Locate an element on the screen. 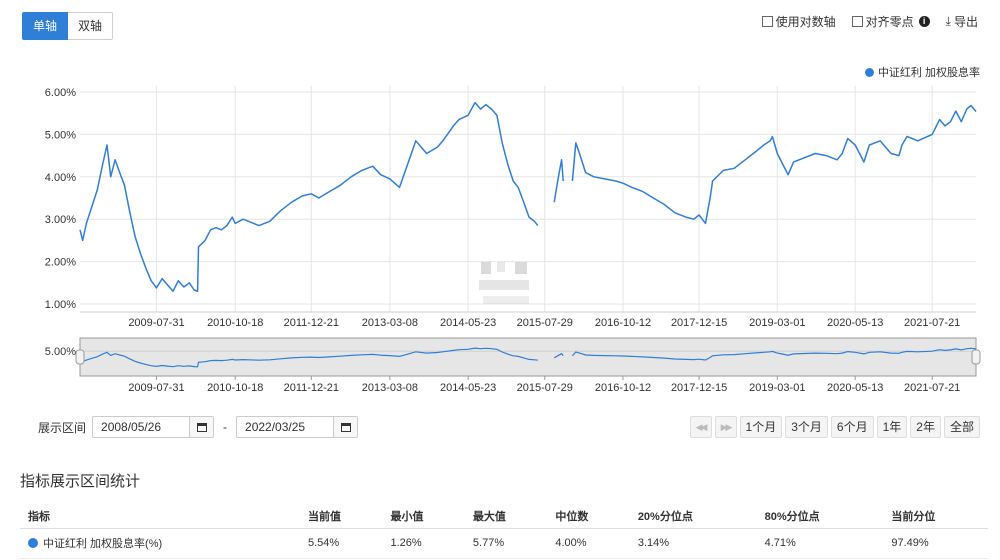  date-range-selector: 展示区间 2008/05/26 - 2022/03/25 is located at coordinates (198, 427).